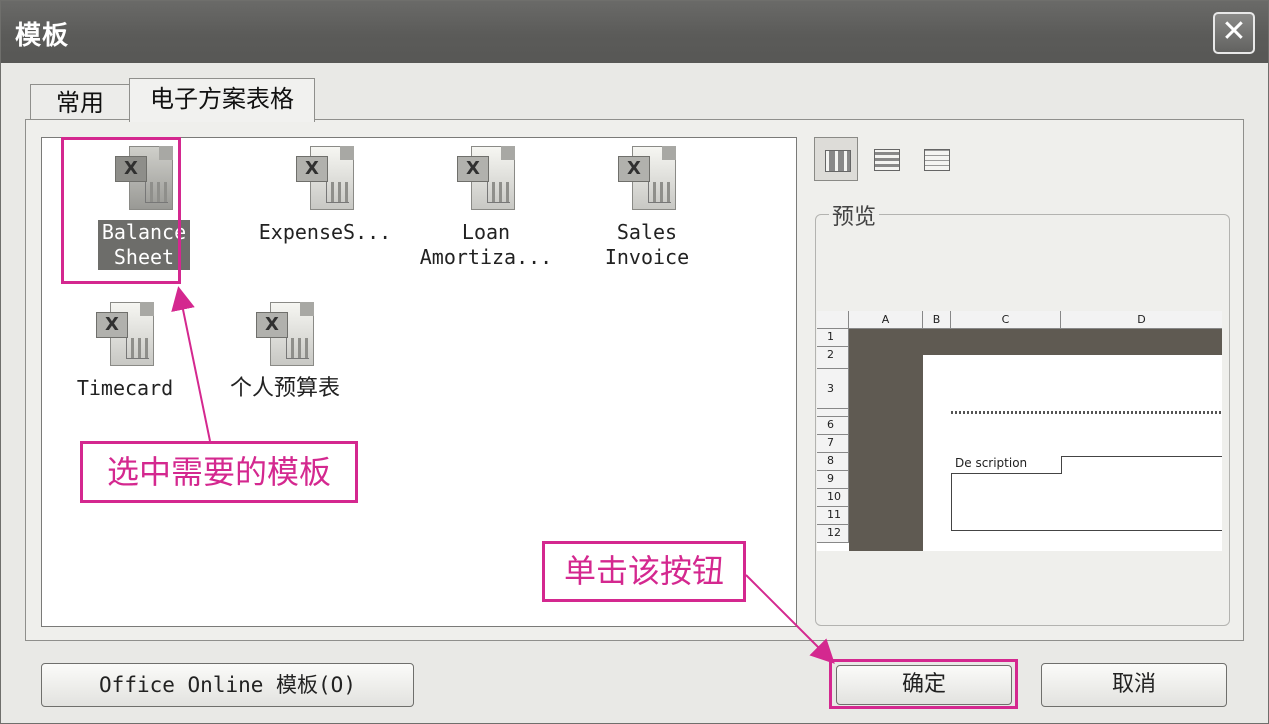 This screenshot has height=724, width=1269. I want to click on arrow-to-ok-button, so click(790, 619).